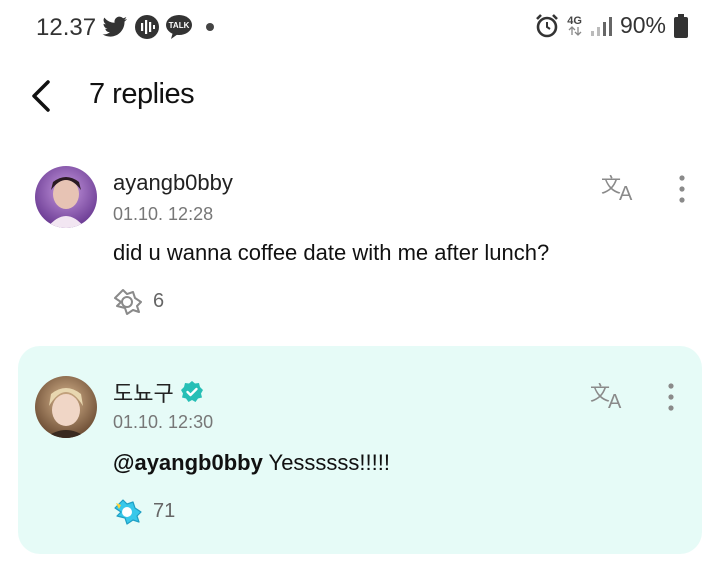  What do you see at coordinates (210, 27) in the screenshot?
I see `notification-dot-icon` at bounding box center [210, 27].